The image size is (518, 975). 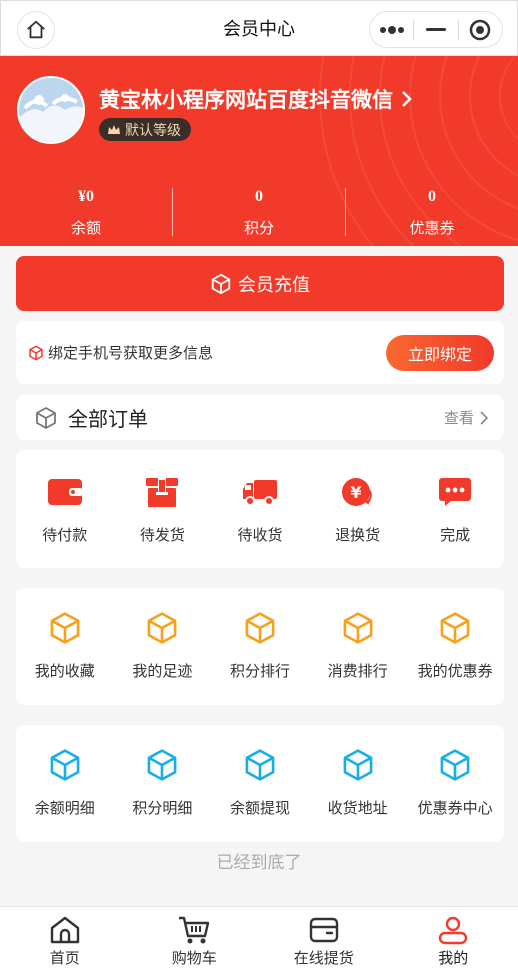 What do you see at coordinates (162, 492) in the screenshot?
I see `box-icon` at bounding box center [162, 492].